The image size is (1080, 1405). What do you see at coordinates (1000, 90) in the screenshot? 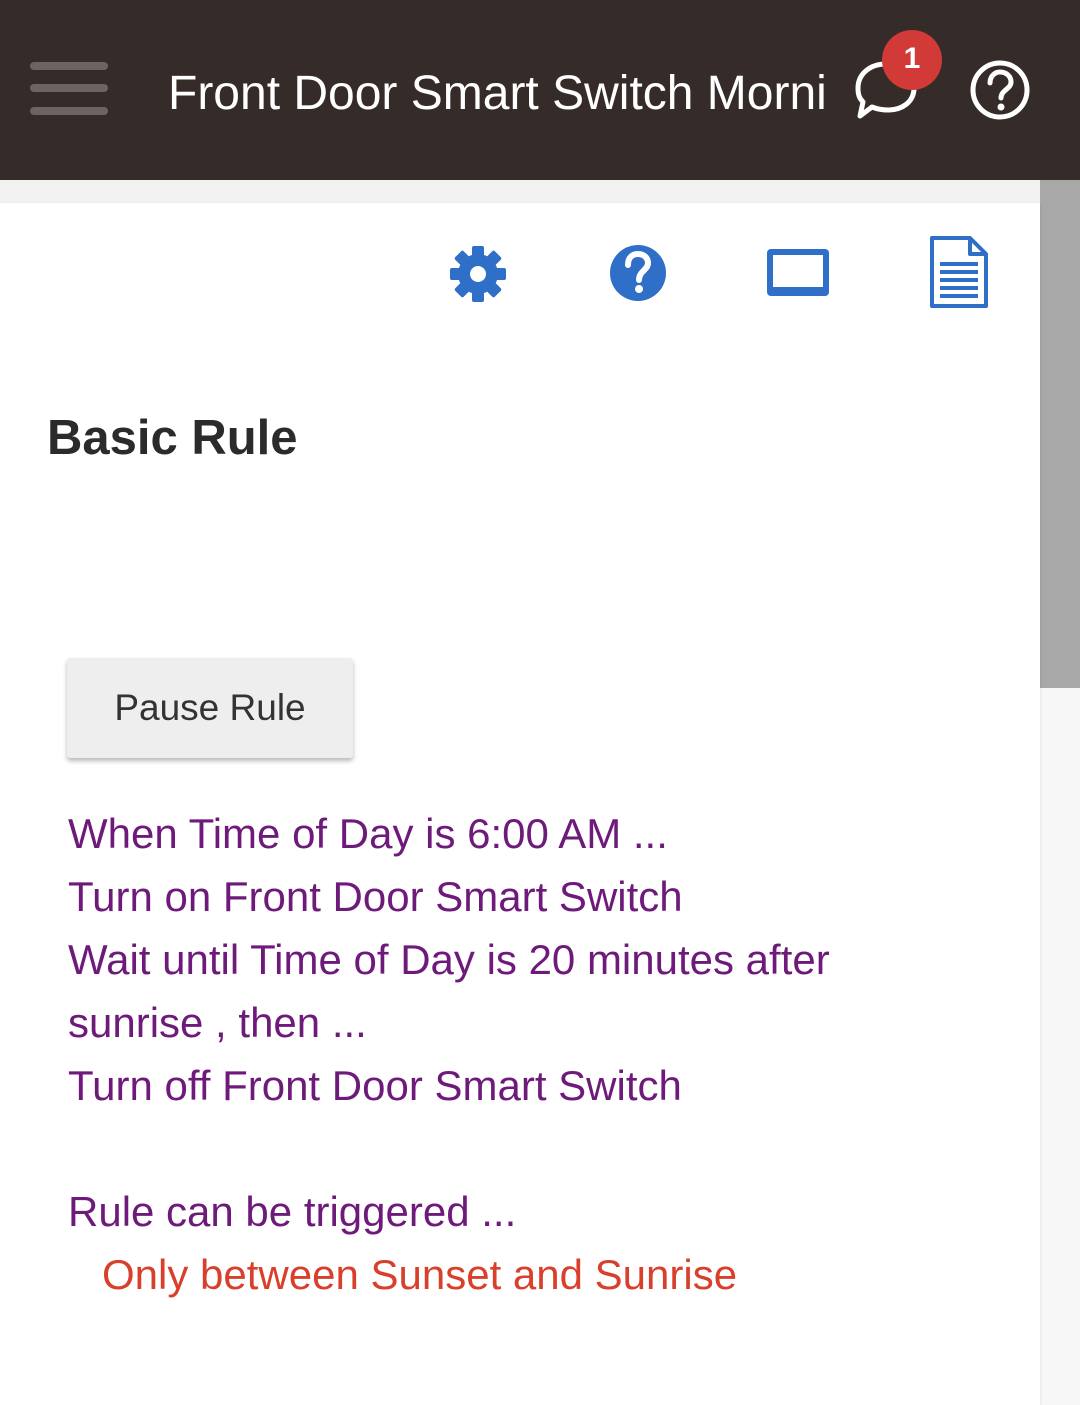
I see `help-circle-icon` at bounding box center [1000, 90].